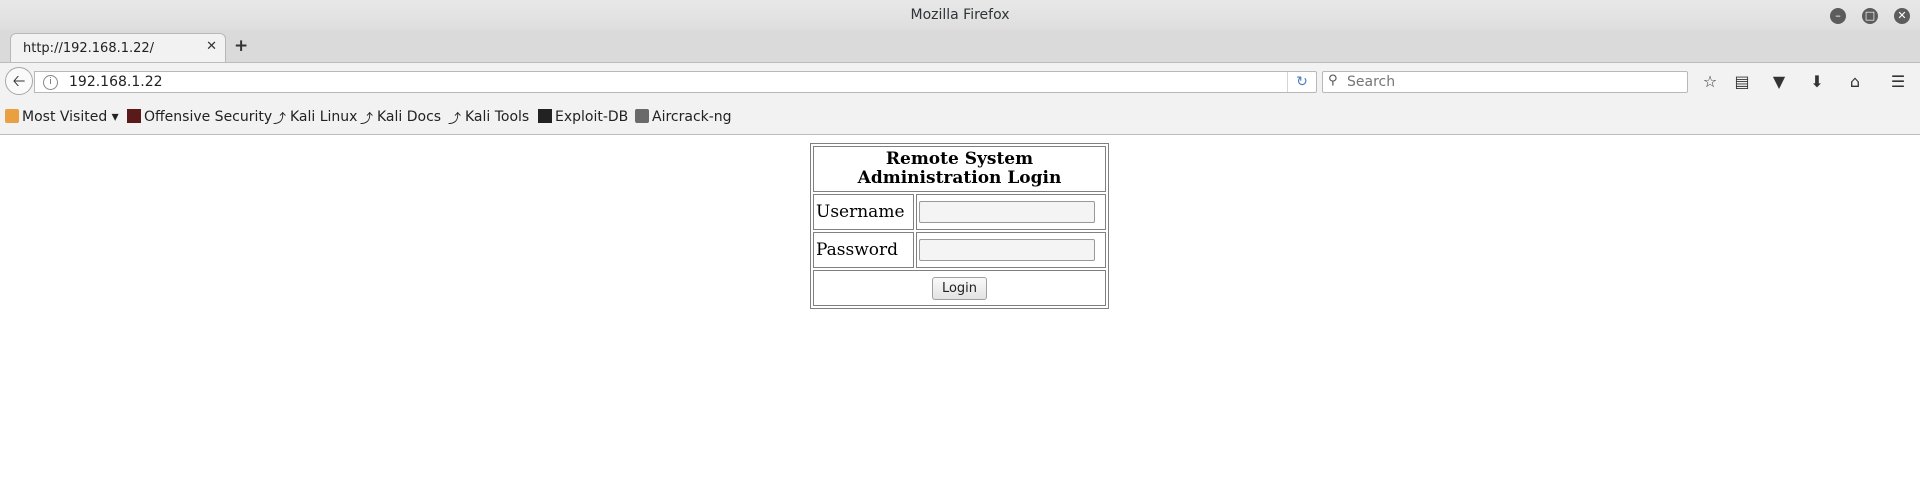 The width and height of the screenshot is (1920, 504). I want to click on bookmark-aircrack-ng: Aircrack-ng, so click(683, 117).